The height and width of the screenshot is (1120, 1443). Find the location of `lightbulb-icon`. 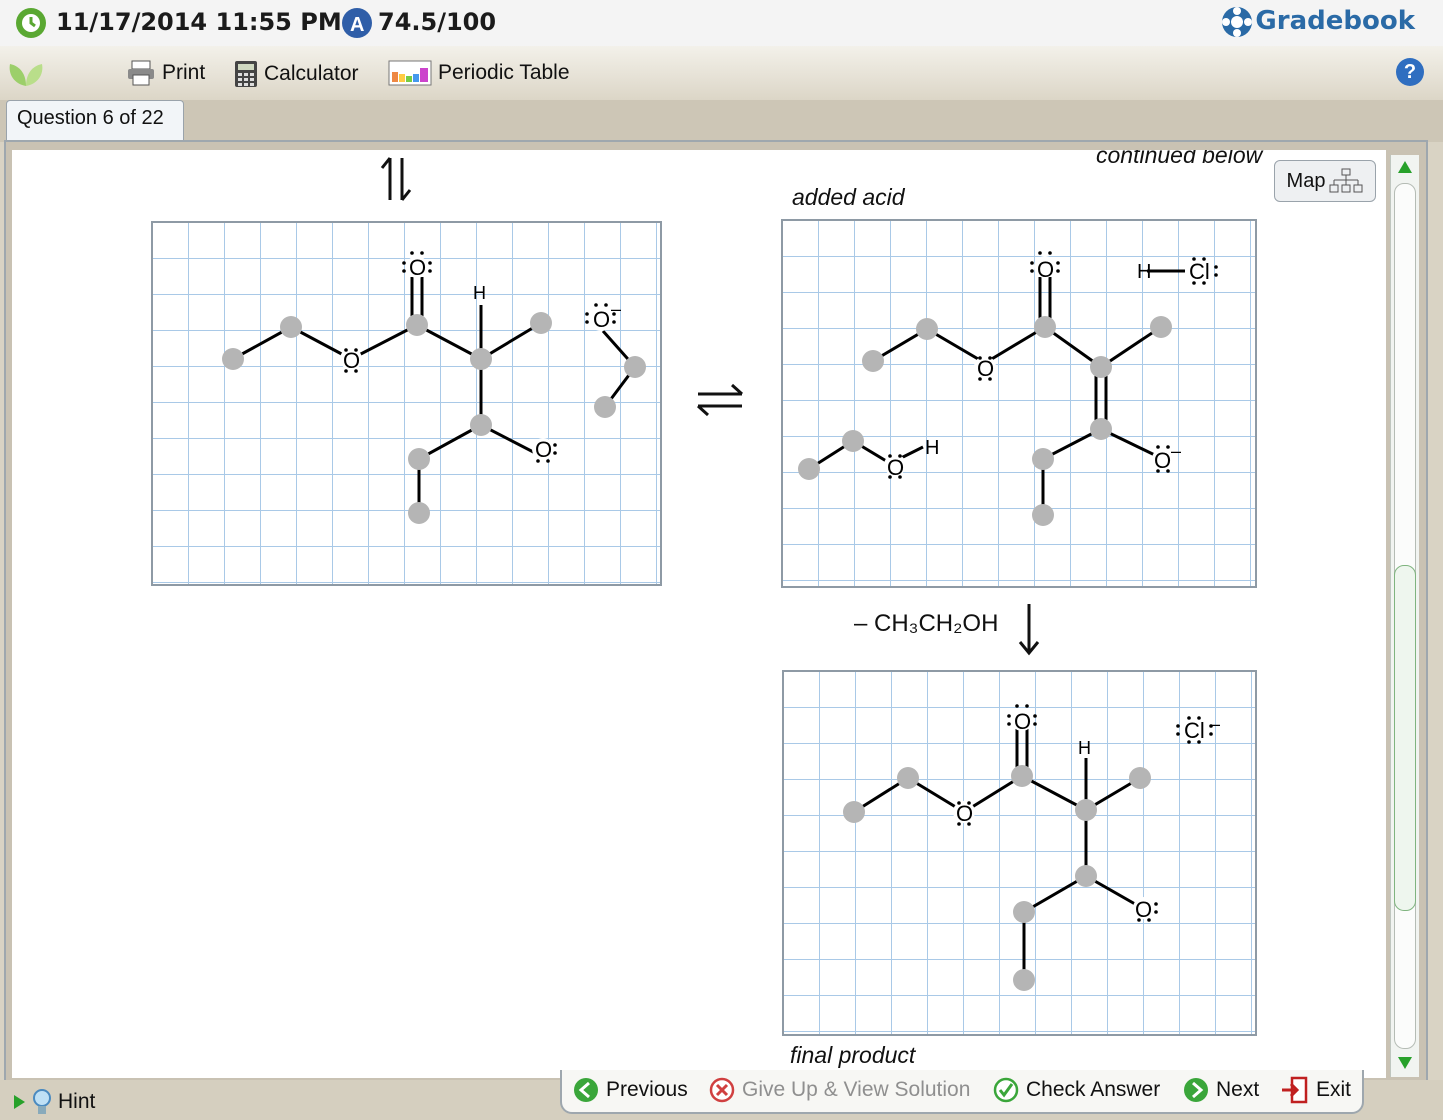

lightbulb-icon is located at coordinates (42, 1101).